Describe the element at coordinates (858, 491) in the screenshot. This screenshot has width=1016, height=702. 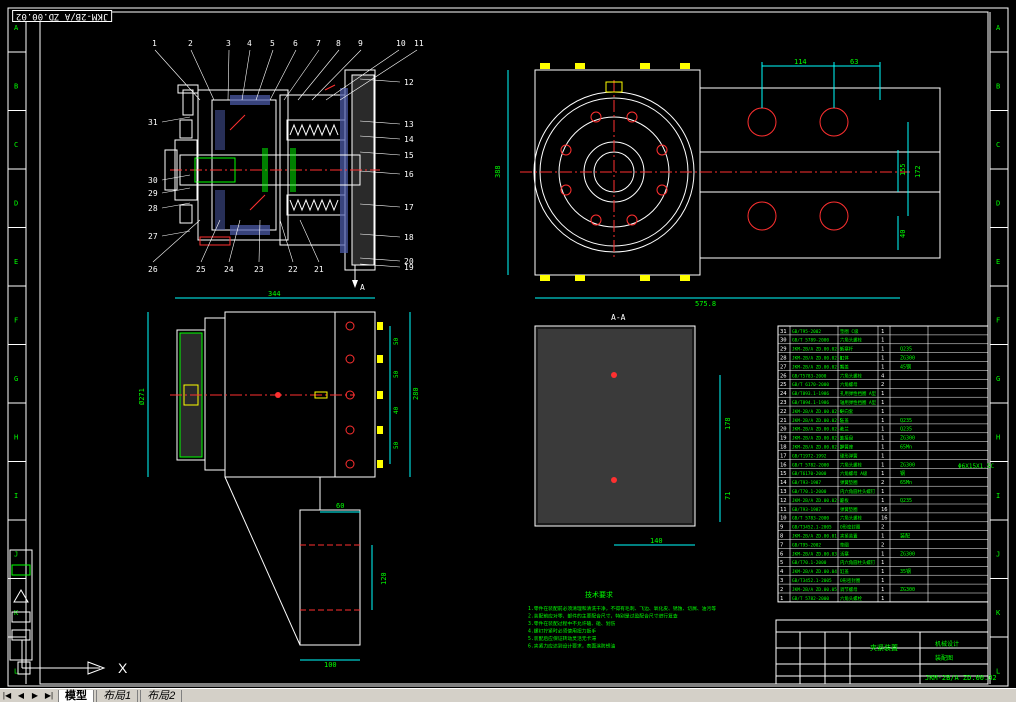
I see `bom-name: 内六角圆柱头螺钉` at that location.